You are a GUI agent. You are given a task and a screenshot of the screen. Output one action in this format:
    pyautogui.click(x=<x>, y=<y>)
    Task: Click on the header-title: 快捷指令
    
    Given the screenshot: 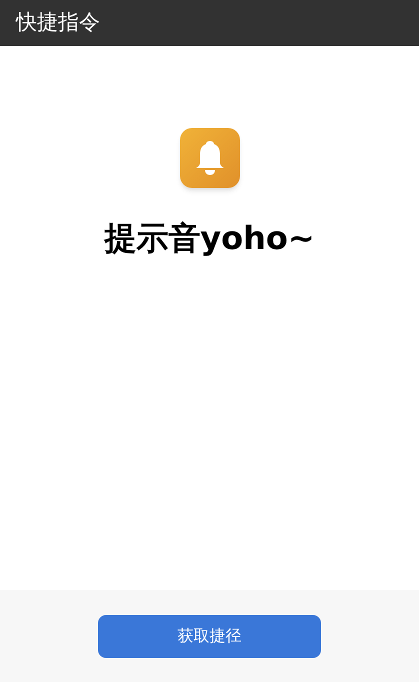 What is the action you would take?
    pyautogui.click(x=58, y=22)
    